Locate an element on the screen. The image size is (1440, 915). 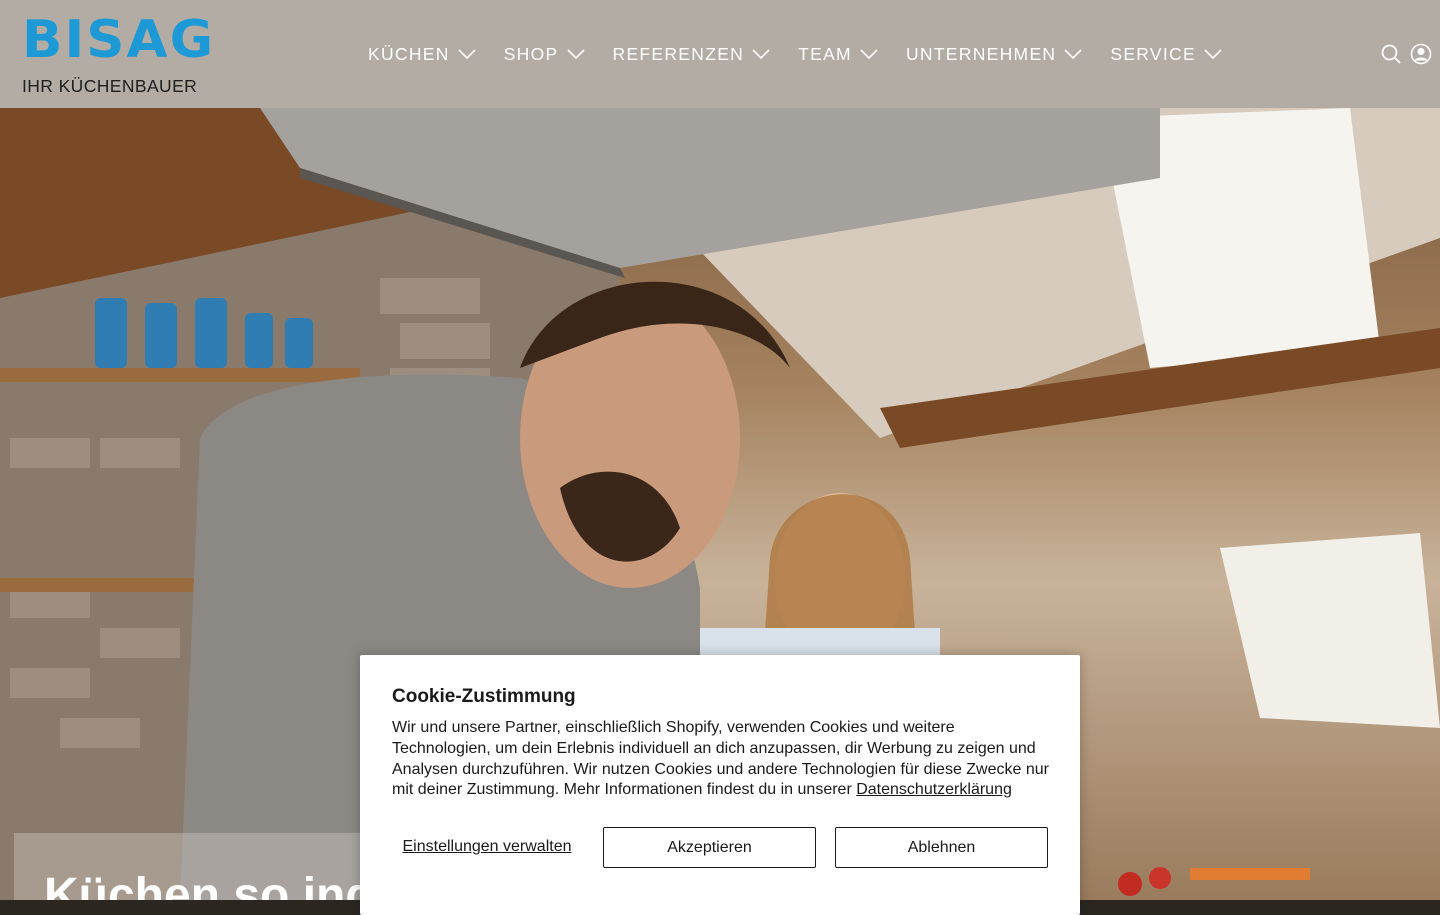
logo-tagline: IHR KÜCHENBAUER is located at coordinates (110, 86).